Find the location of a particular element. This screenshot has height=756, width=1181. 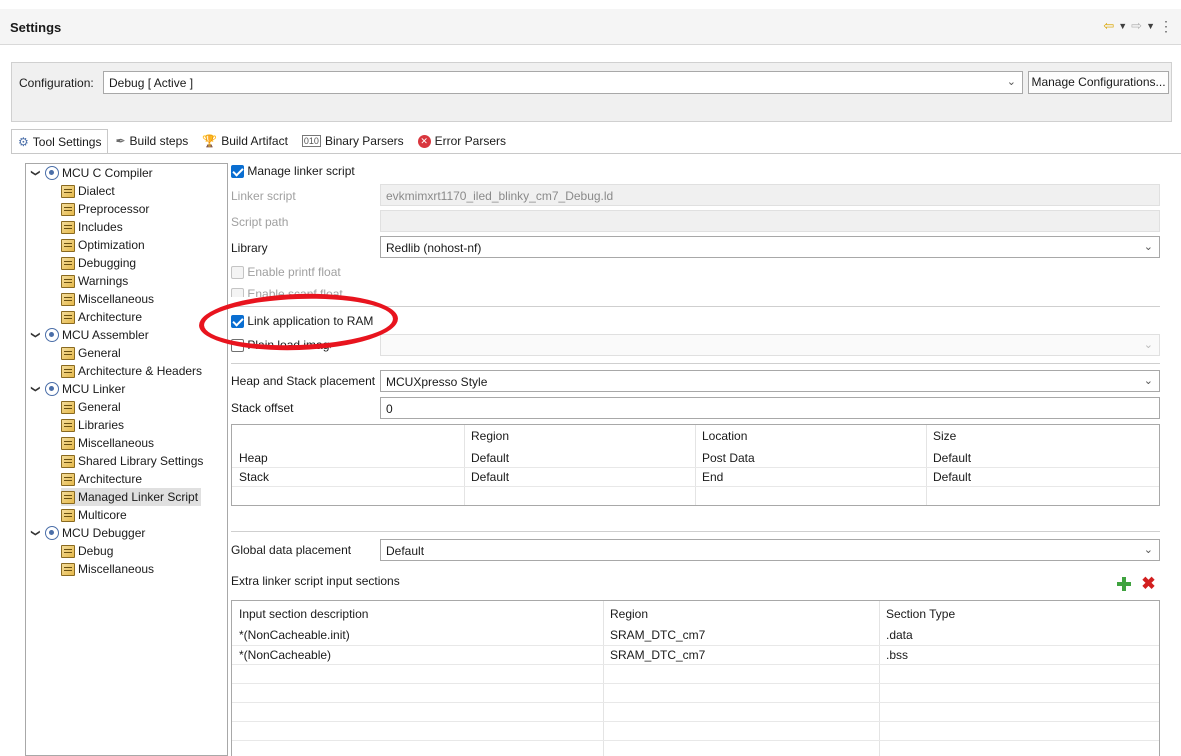

tree-node-preprocessor: Preprocessor is located at coordinates (105, 209).